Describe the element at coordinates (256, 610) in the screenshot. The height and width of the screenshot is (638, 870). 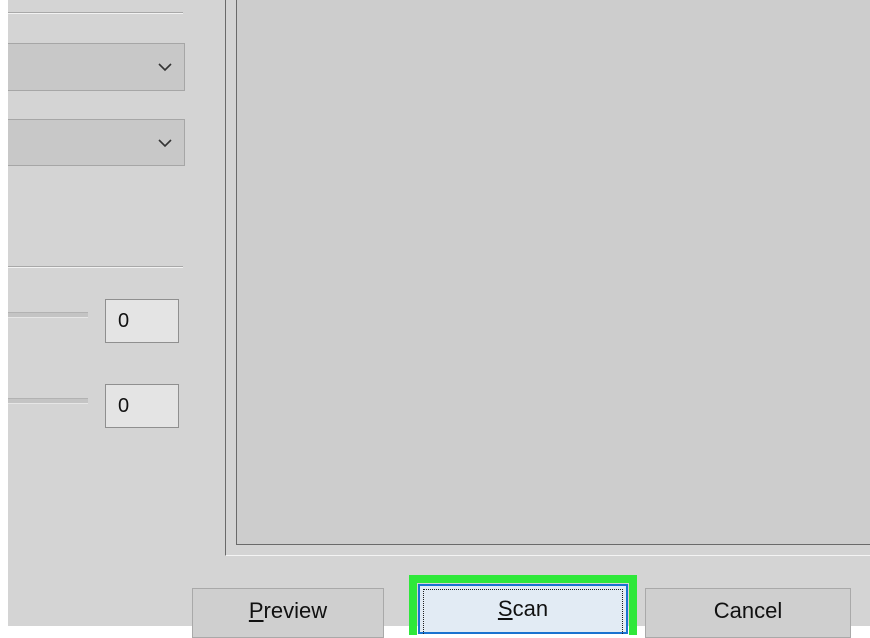
I see `preview-button-accel: P` at that location.